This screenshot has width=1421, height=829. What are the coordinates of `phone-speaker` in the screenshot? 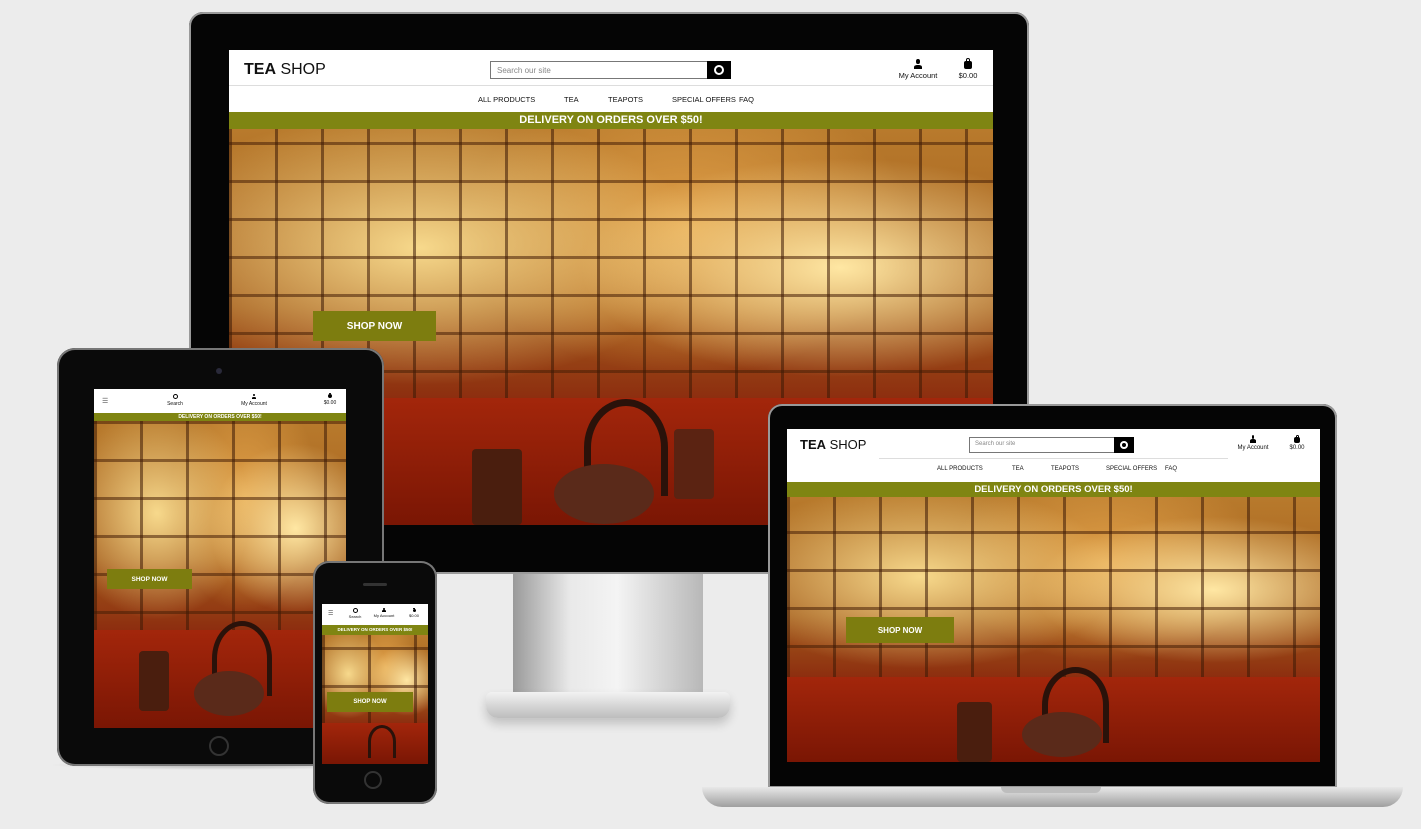 It's located at (375, 584).